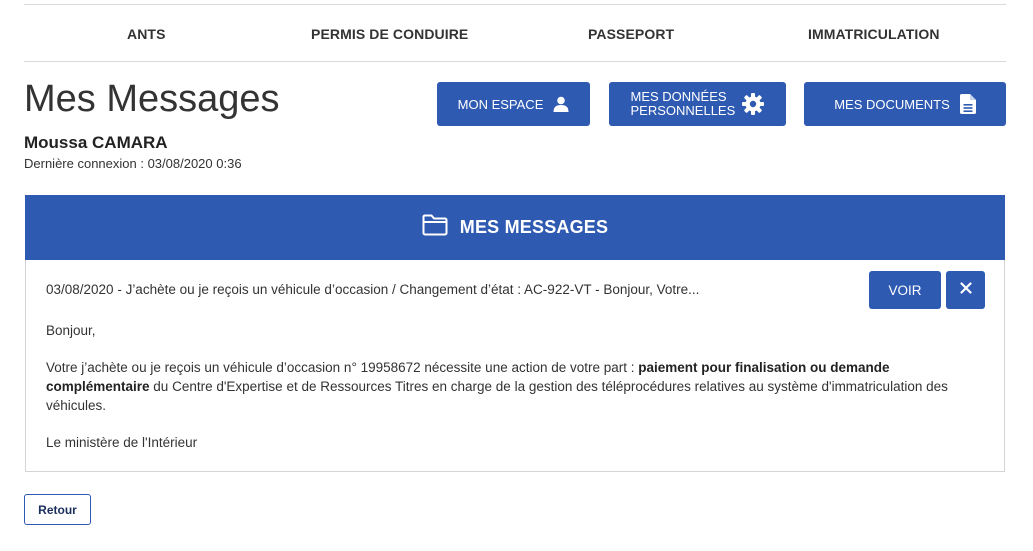  What do you see at coordinates (146, 34) in the screenshot?
I see `nav-link-ants: ANTS` at bounding box center [146, 34].